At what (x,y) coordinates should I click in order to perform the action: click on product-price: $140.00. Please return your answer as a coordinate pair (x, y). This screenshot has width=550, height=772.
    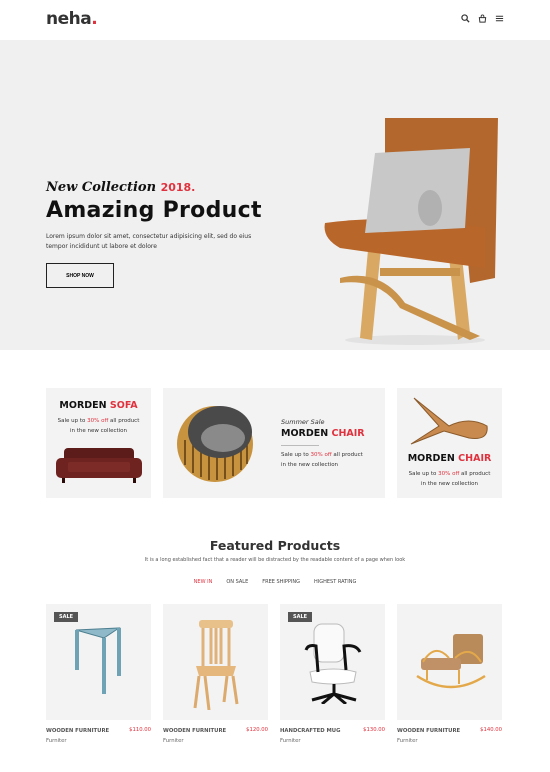
    Looking at the image, I should click on (491, 730).